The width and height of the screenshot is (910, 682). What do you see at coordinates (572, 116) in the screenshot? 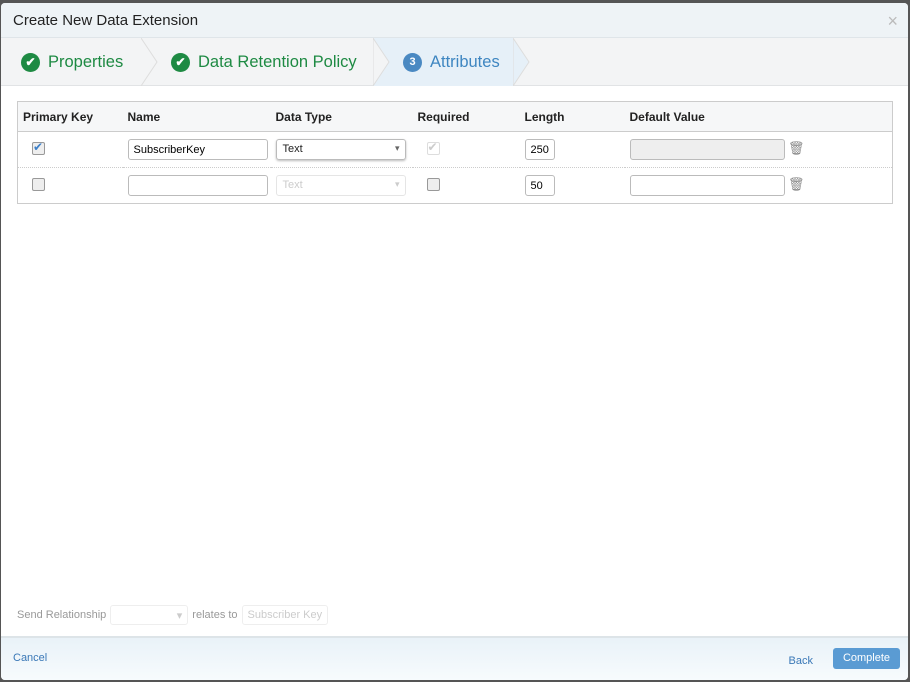
I see `col-length: Length` at bounding box center [572, 116].